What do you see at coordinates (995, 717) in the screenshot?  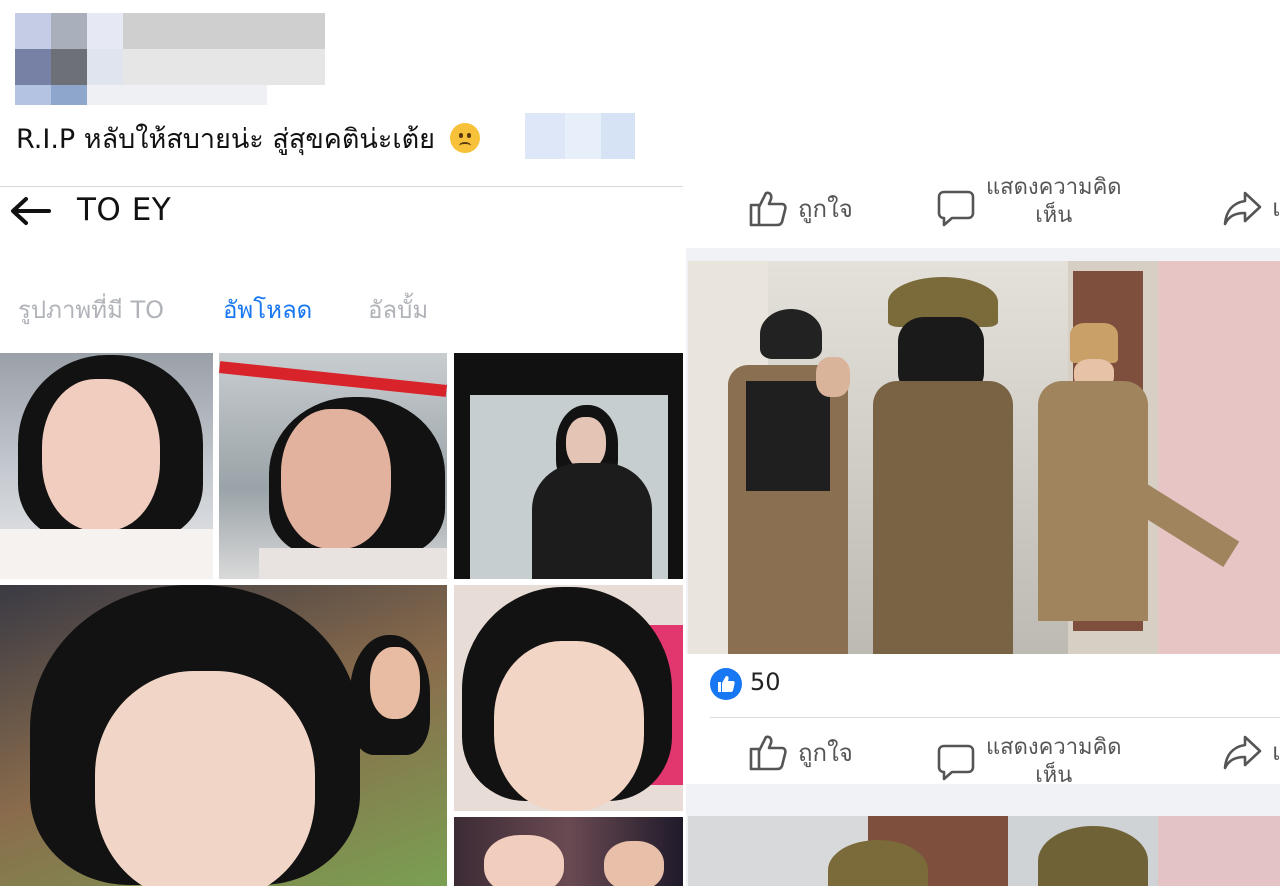 I see `divider` at bounding box center [995, 717].